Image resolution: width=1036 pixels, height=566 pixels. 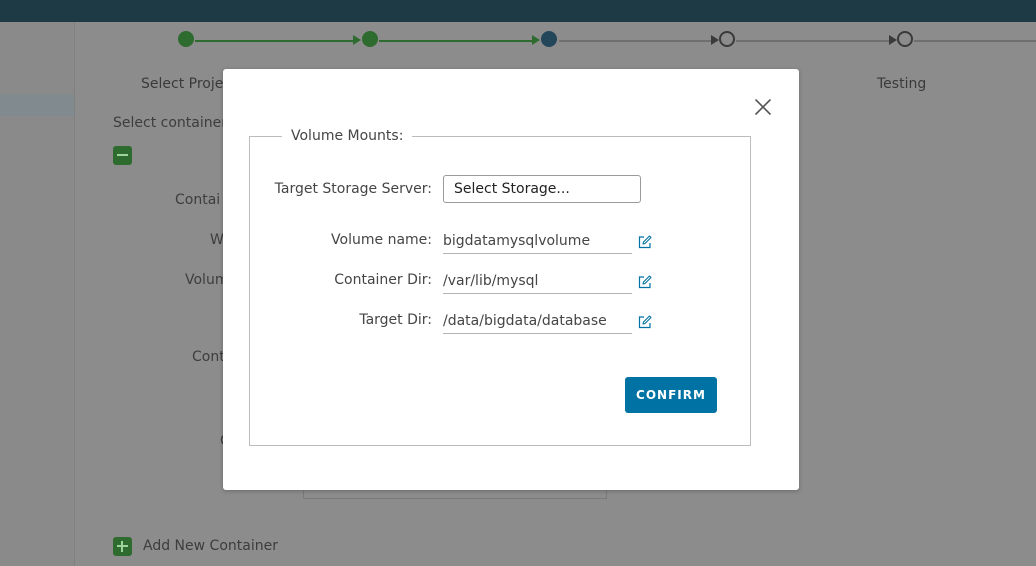 I want to click on container-dir-label: Container Dir:, so click(x=383, y=280).